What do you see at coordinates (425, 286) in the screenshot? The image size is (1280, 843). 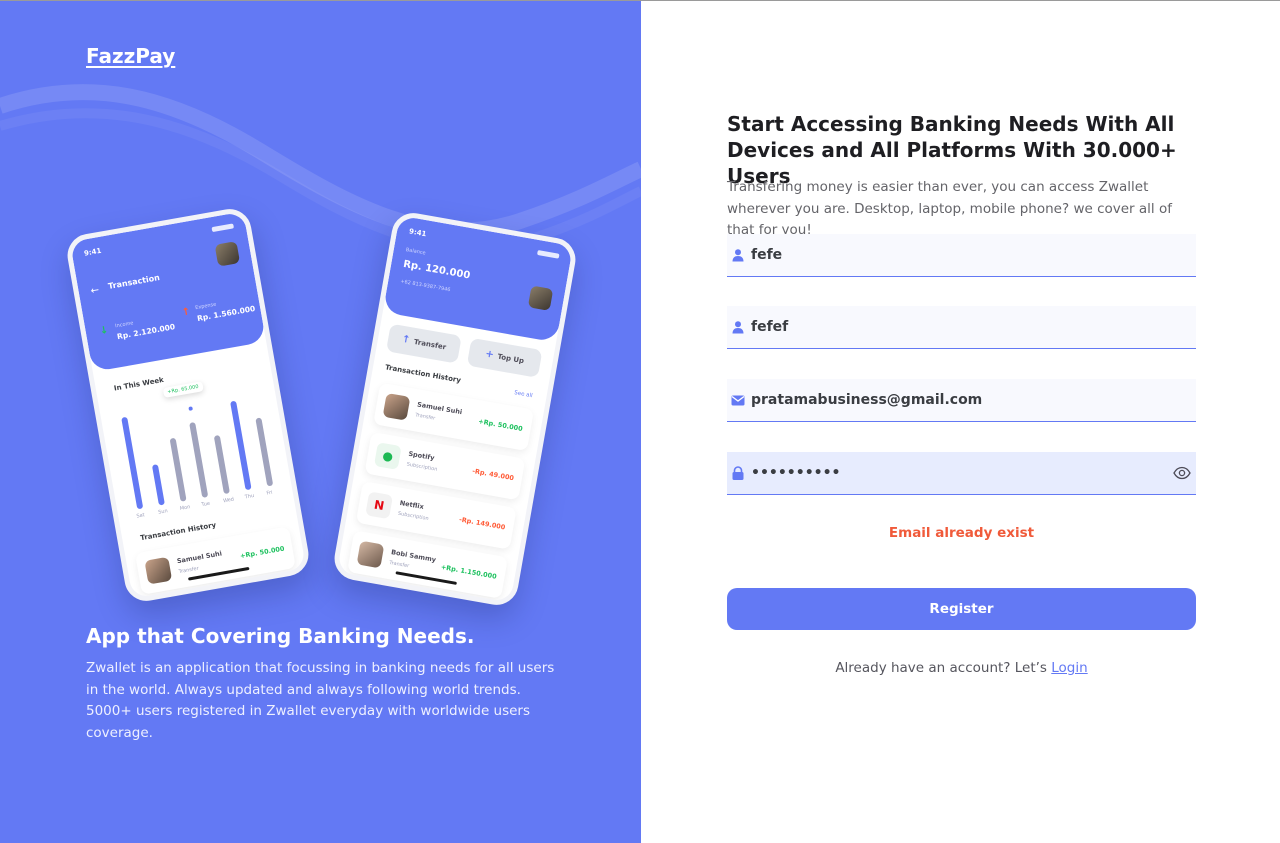 I see `phone-number: +62 813-9387-7946` at bounding box center [425, 286].